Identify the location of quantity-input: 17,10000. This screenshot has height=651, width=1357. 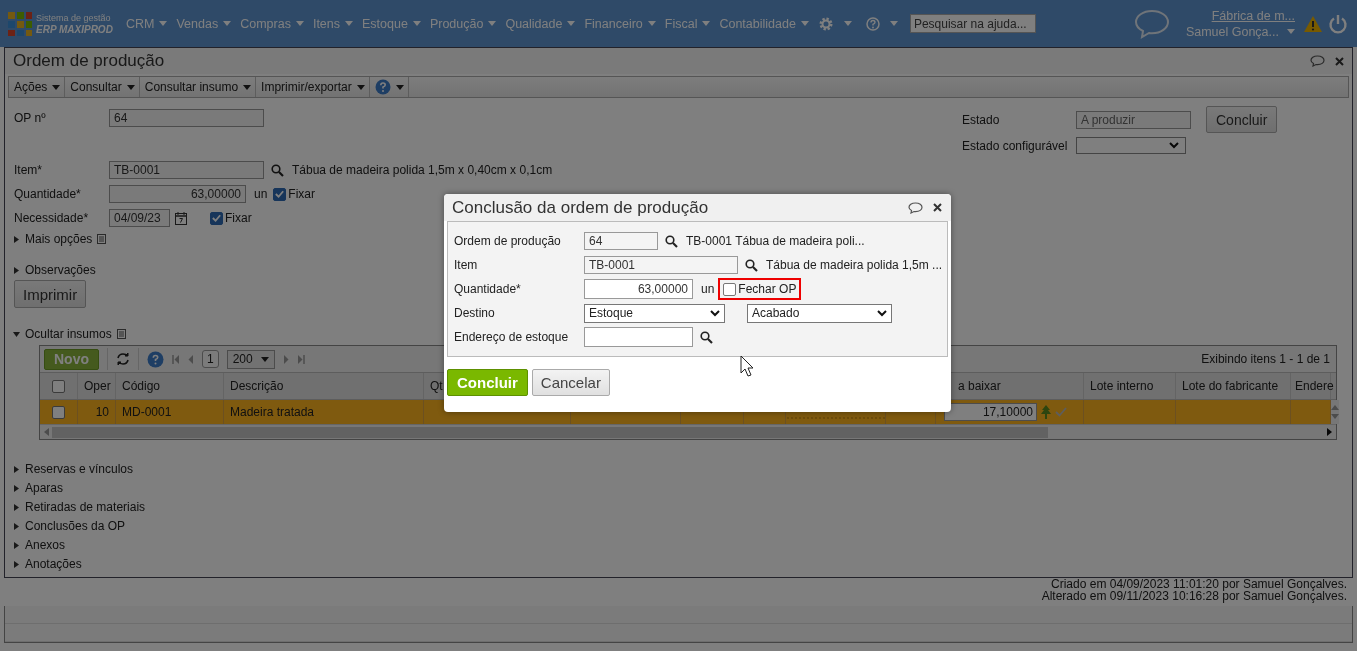
(990, 412).